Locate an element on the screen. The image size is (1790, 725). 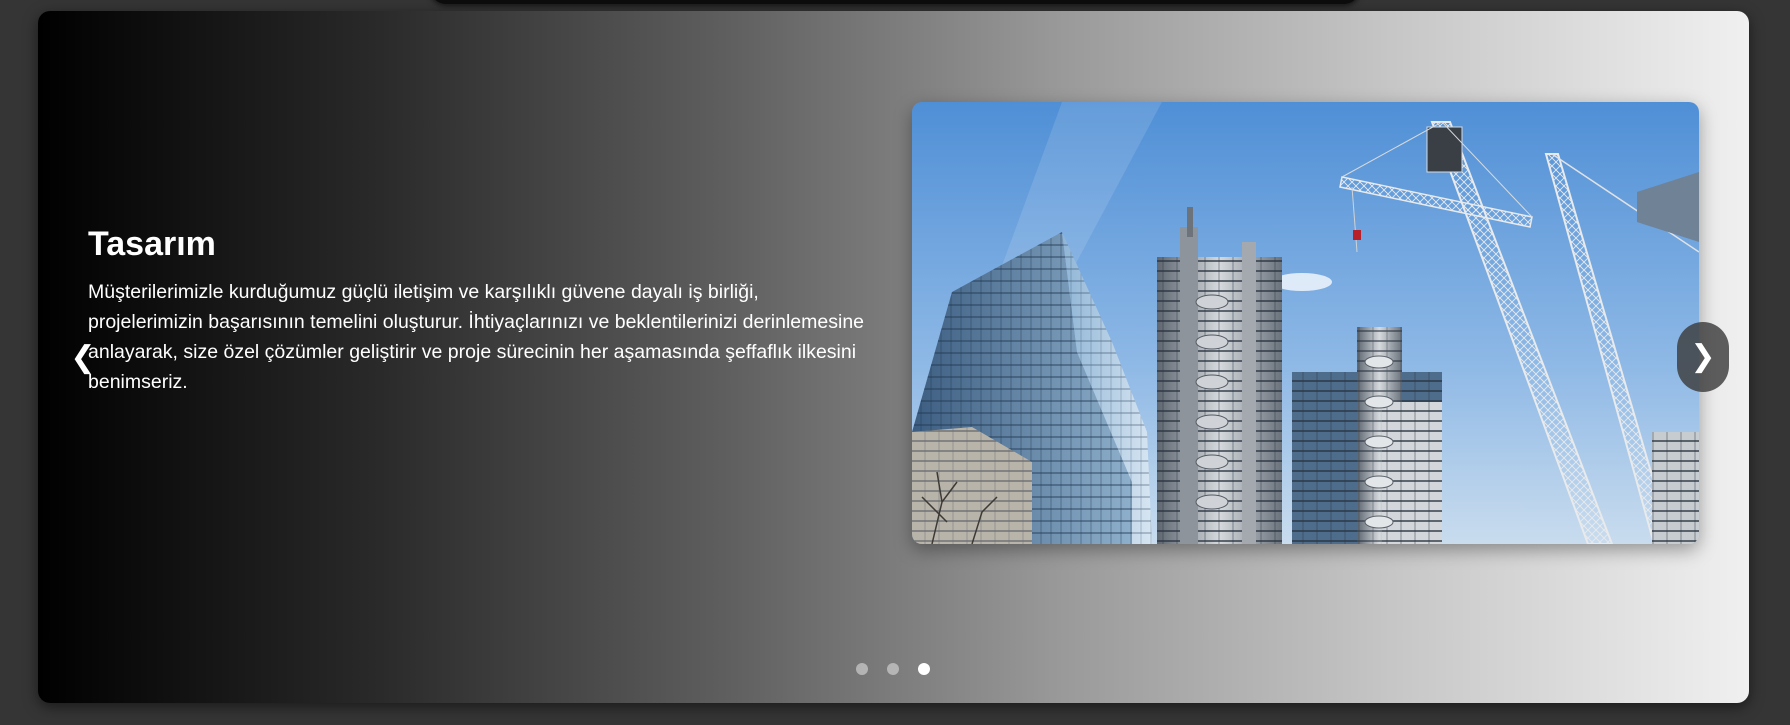
slide-title: Tasarım is located at coordinates (152, 244).